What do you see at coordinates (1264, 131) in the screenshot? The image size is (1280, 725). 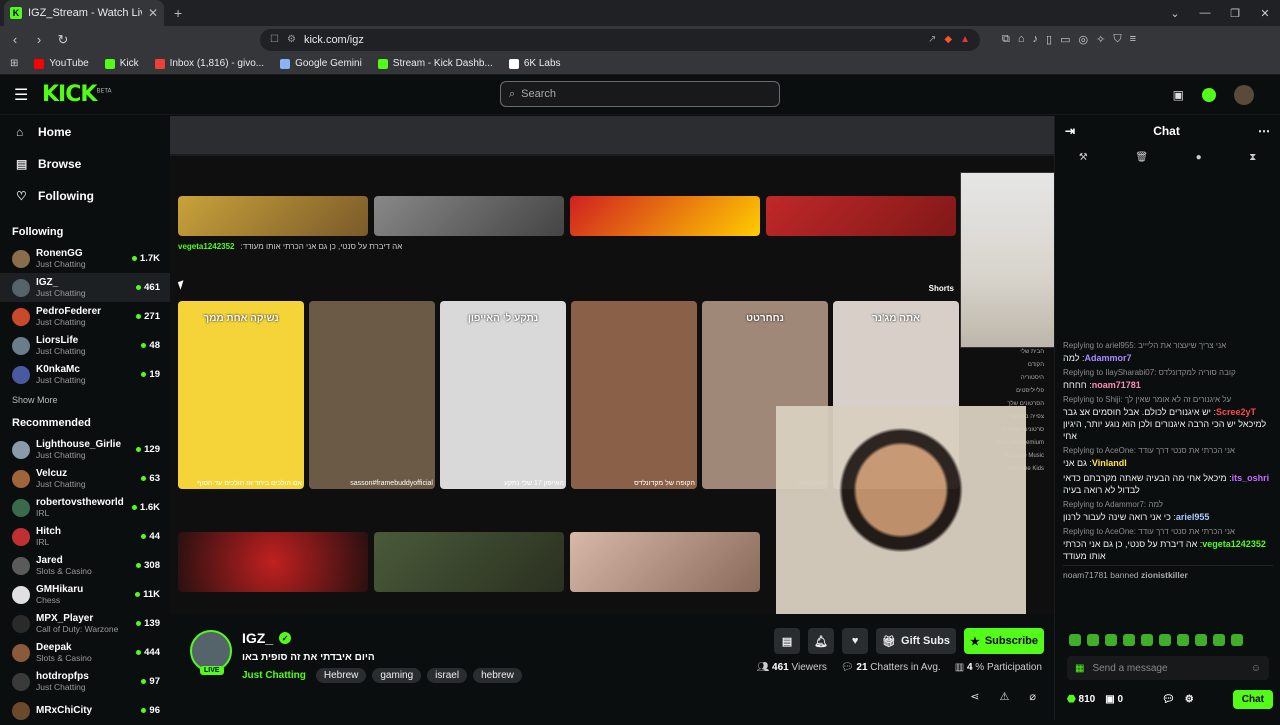 I see `more-icon: ⋯` at bounding box center [1264, 131].